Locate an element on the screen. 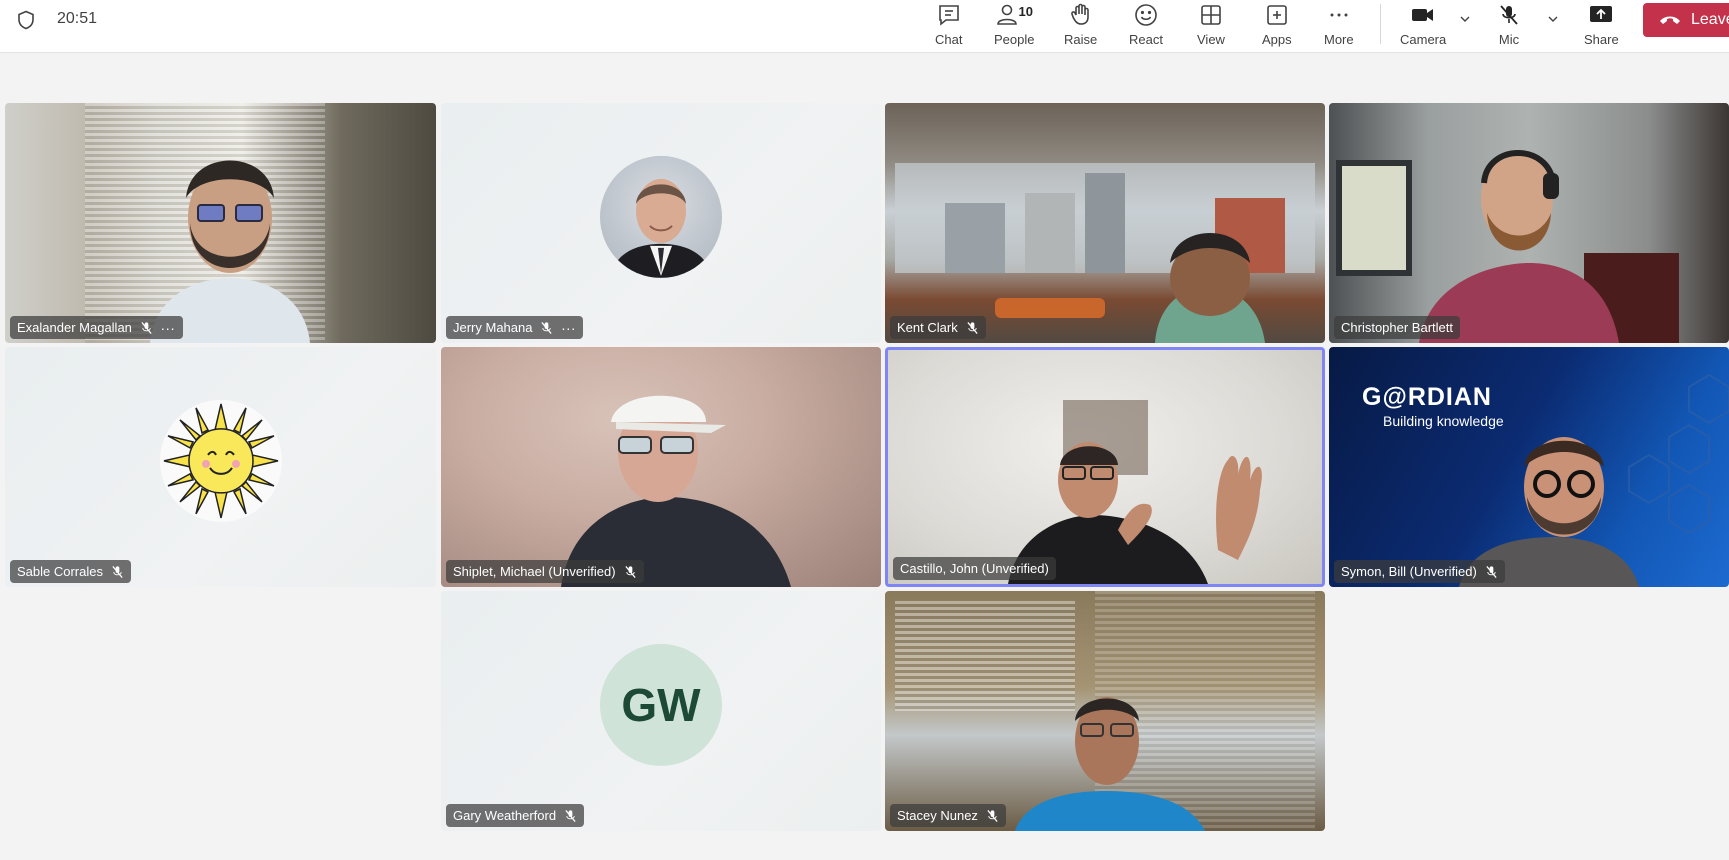 This screenshot has width=1729, height=860. participant-tile-christopher-bartlett: Christopher Bartlett is located at coordinates (1529, 223).